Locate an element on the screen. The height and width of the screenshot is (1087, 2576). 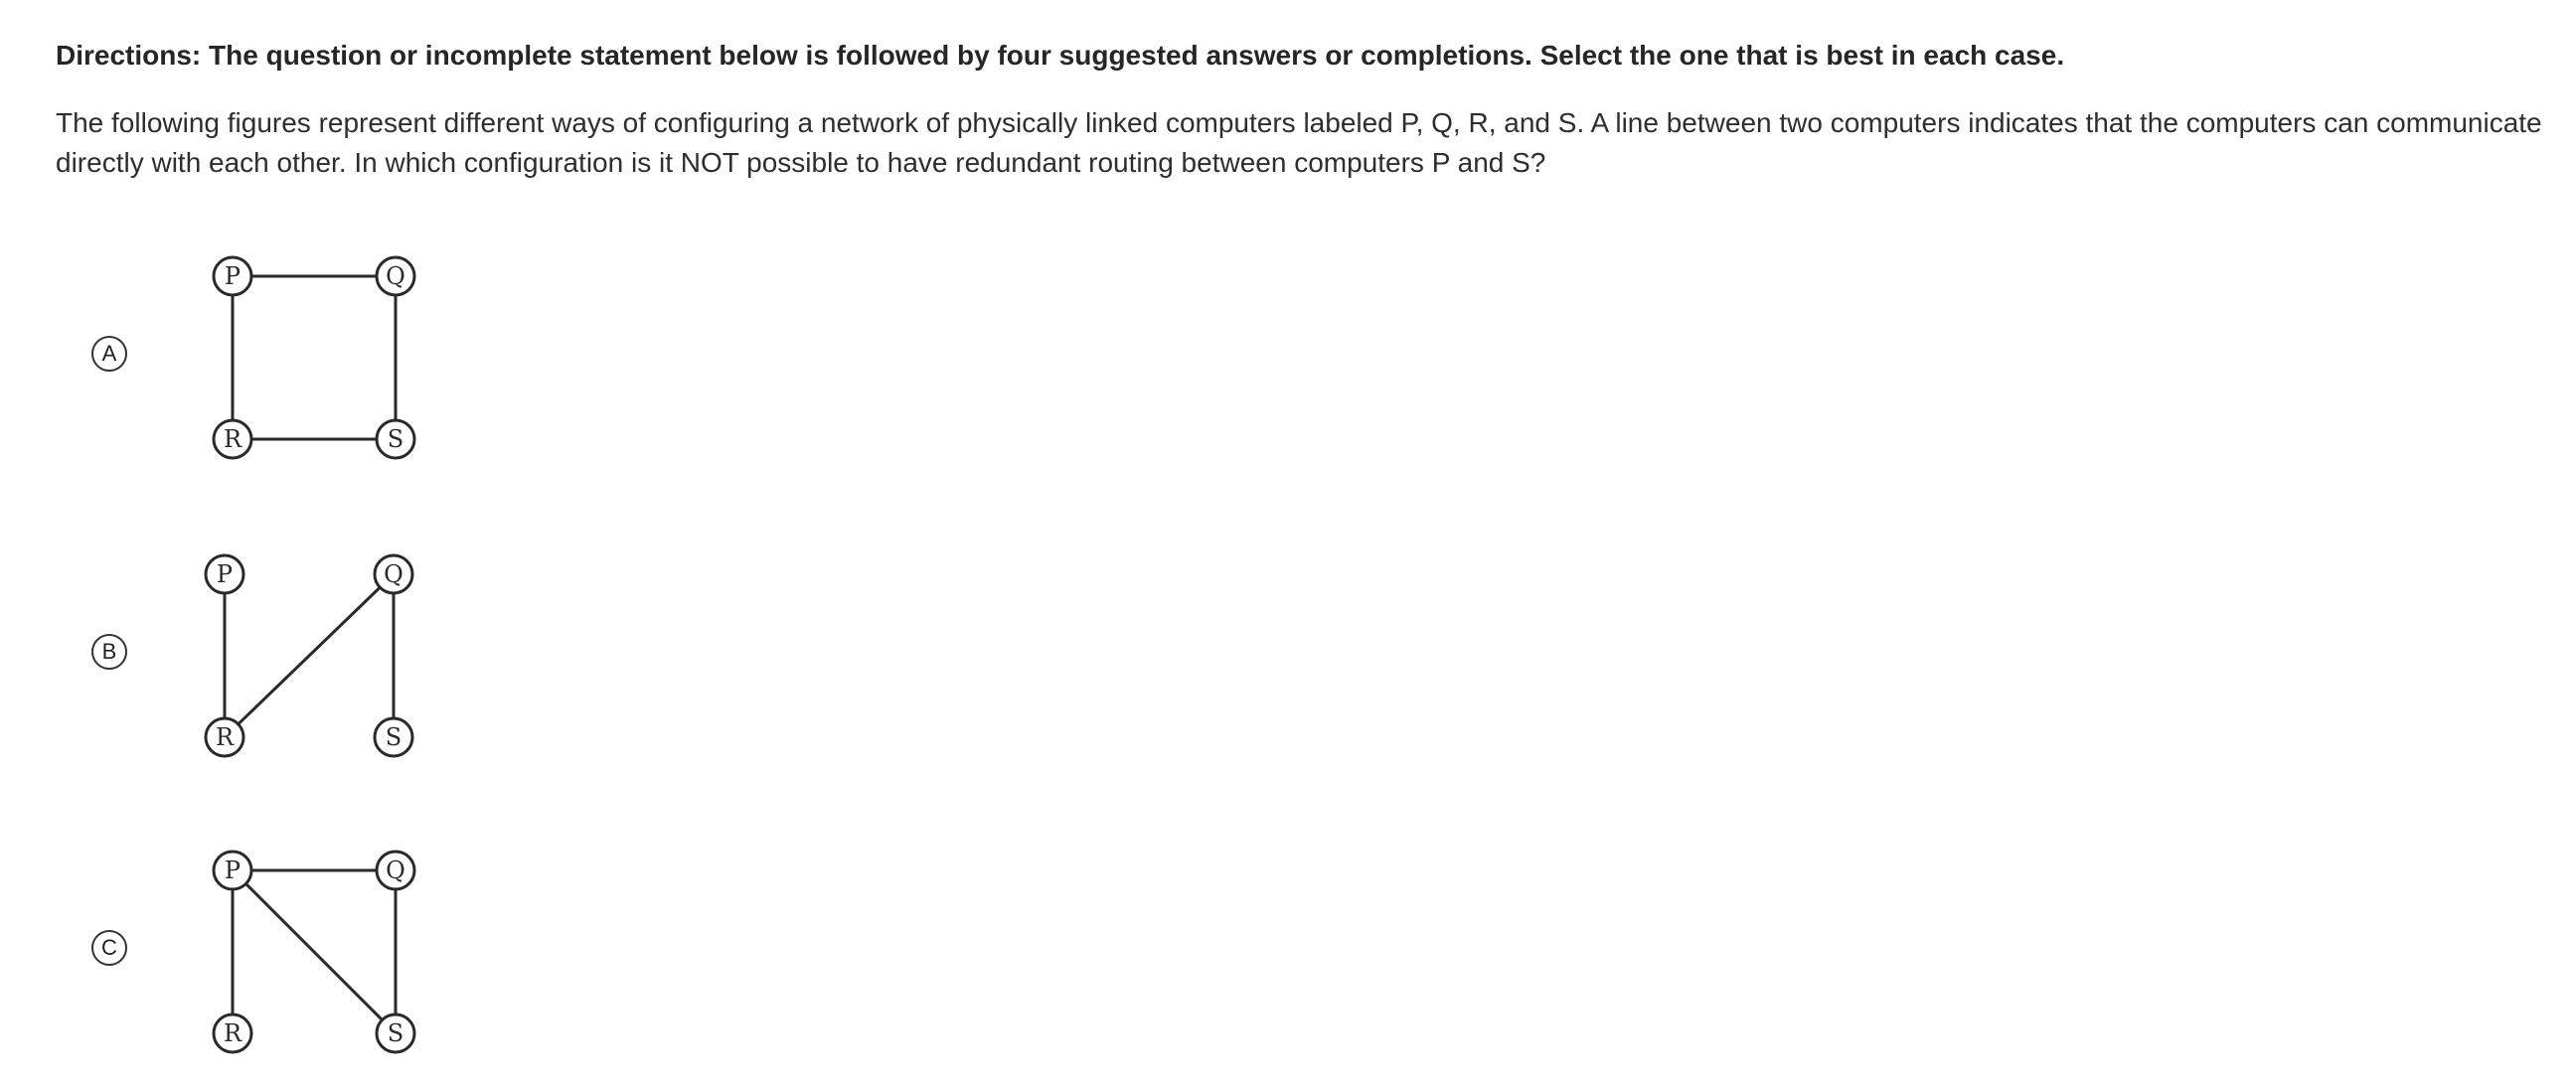
edge-p-s is located at coordinates (314, 951).